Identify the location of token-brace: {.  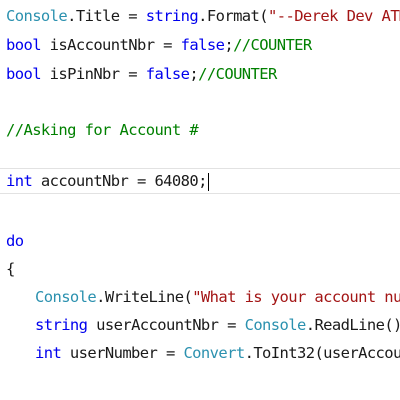
(10, 269).